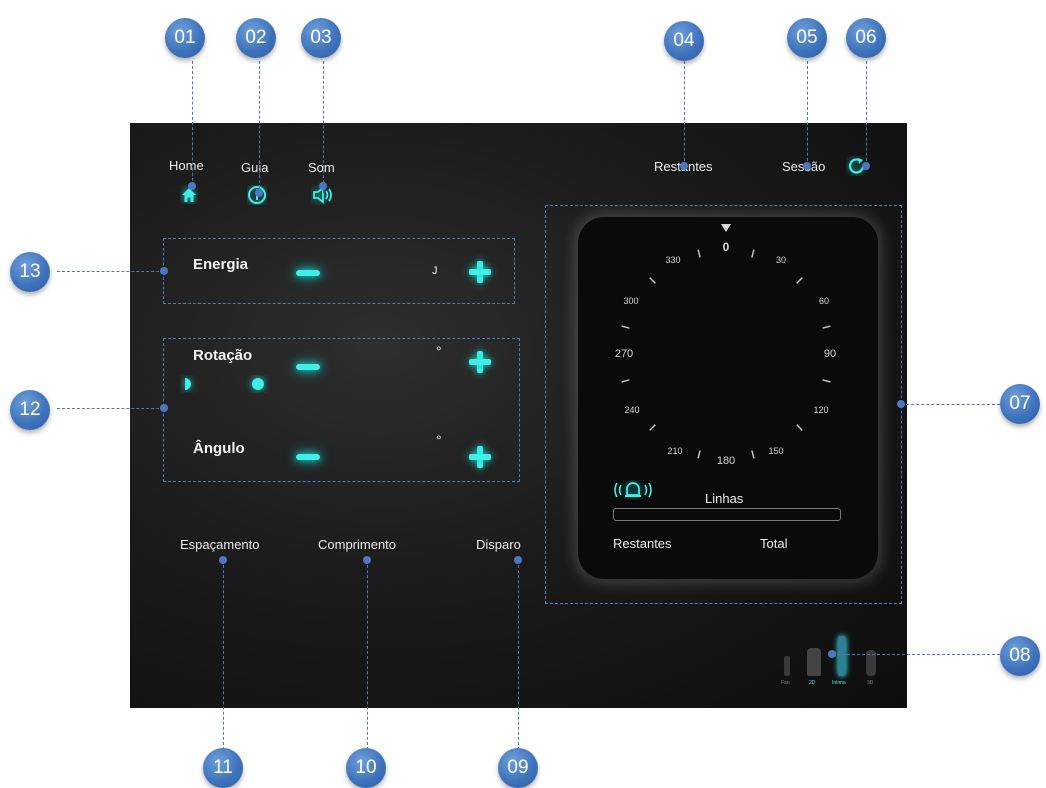 The image size is (1046, 788). Describe the element at coordinates (839, 683) in the screenshot. I see `tool-label-intima: Intima` at that location.